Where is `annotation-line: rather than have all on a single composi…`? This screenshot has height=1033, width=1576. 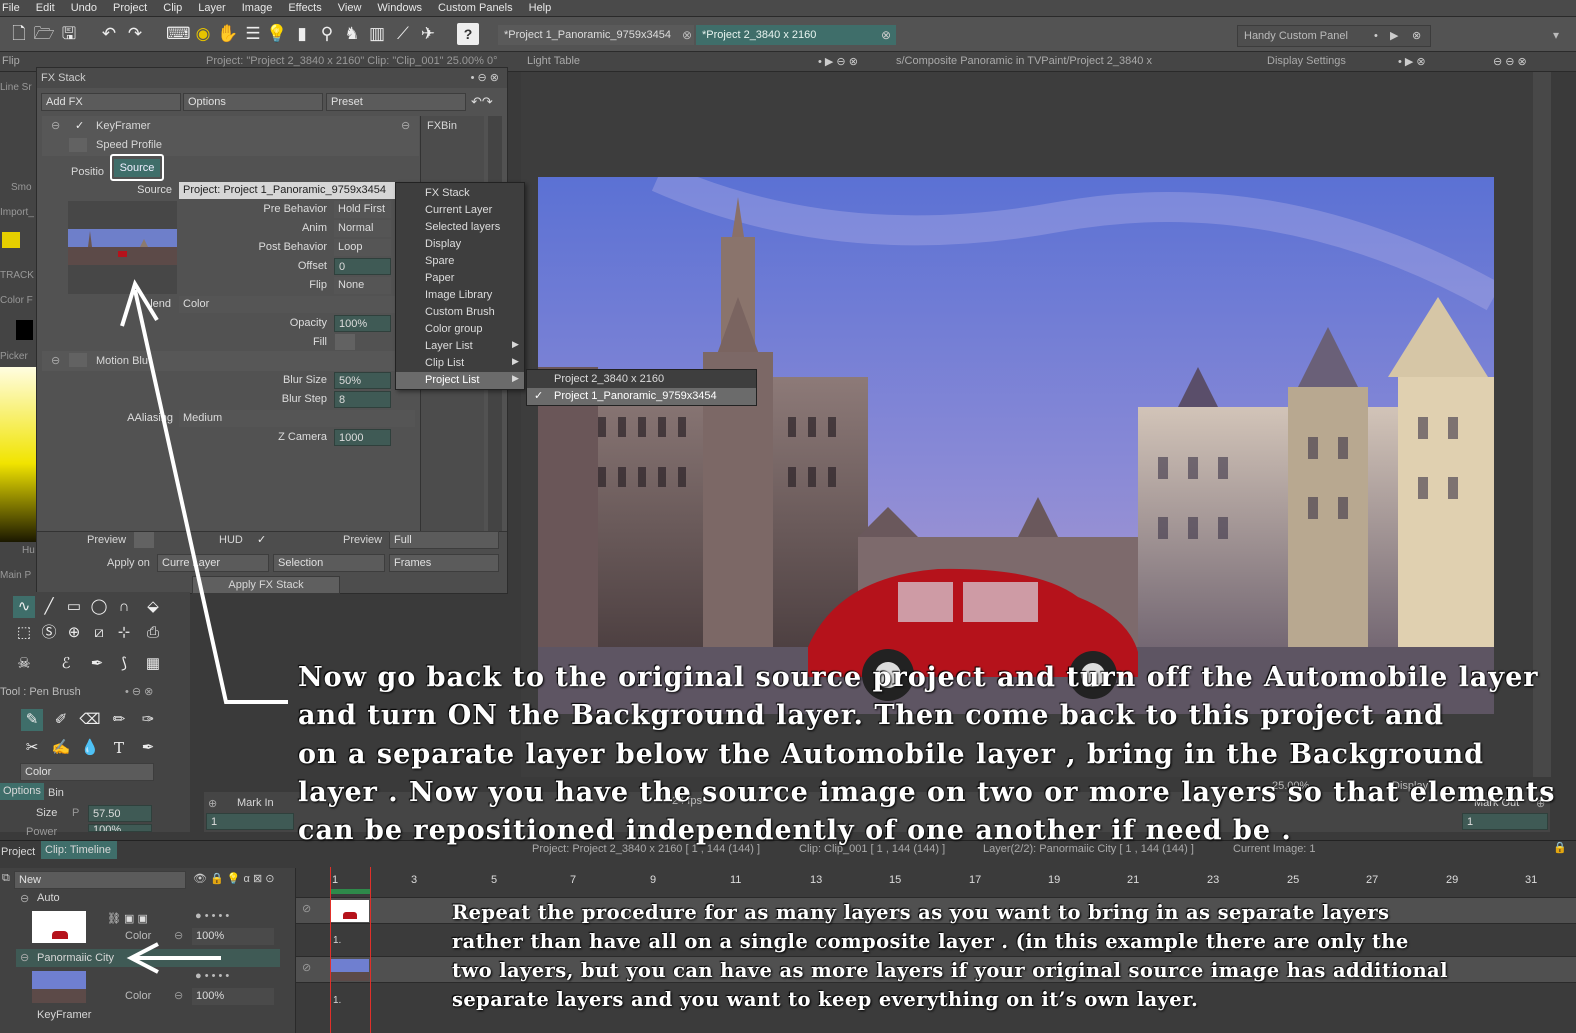
annotation-line: rather than have all on a single composi… is located at coordinates (930, 941).